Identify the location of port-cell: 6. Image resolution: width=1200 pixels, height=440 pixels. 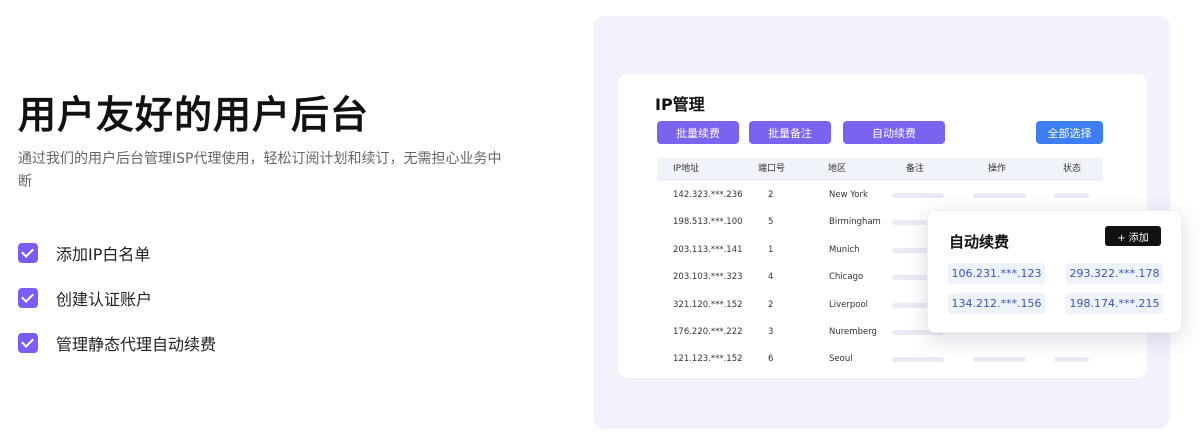
(771, 359).